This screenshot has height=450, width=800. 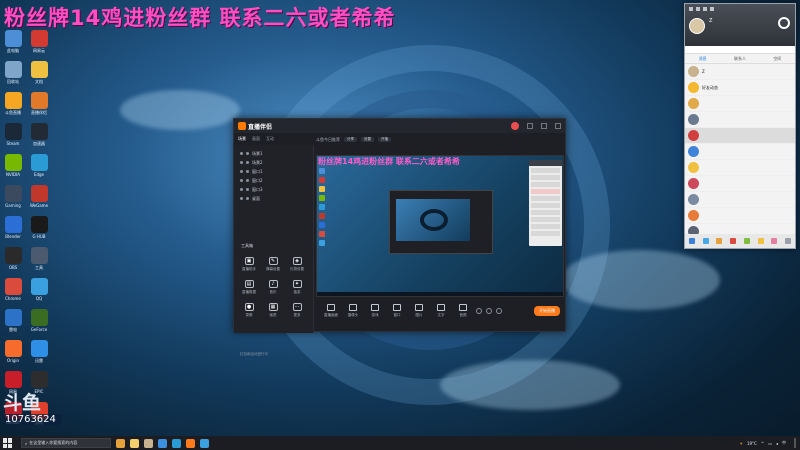 What do you see at coordinates (273, 162) in the screenshot?
I see `scene-item: 场景2` at bounding box center [273, 162].